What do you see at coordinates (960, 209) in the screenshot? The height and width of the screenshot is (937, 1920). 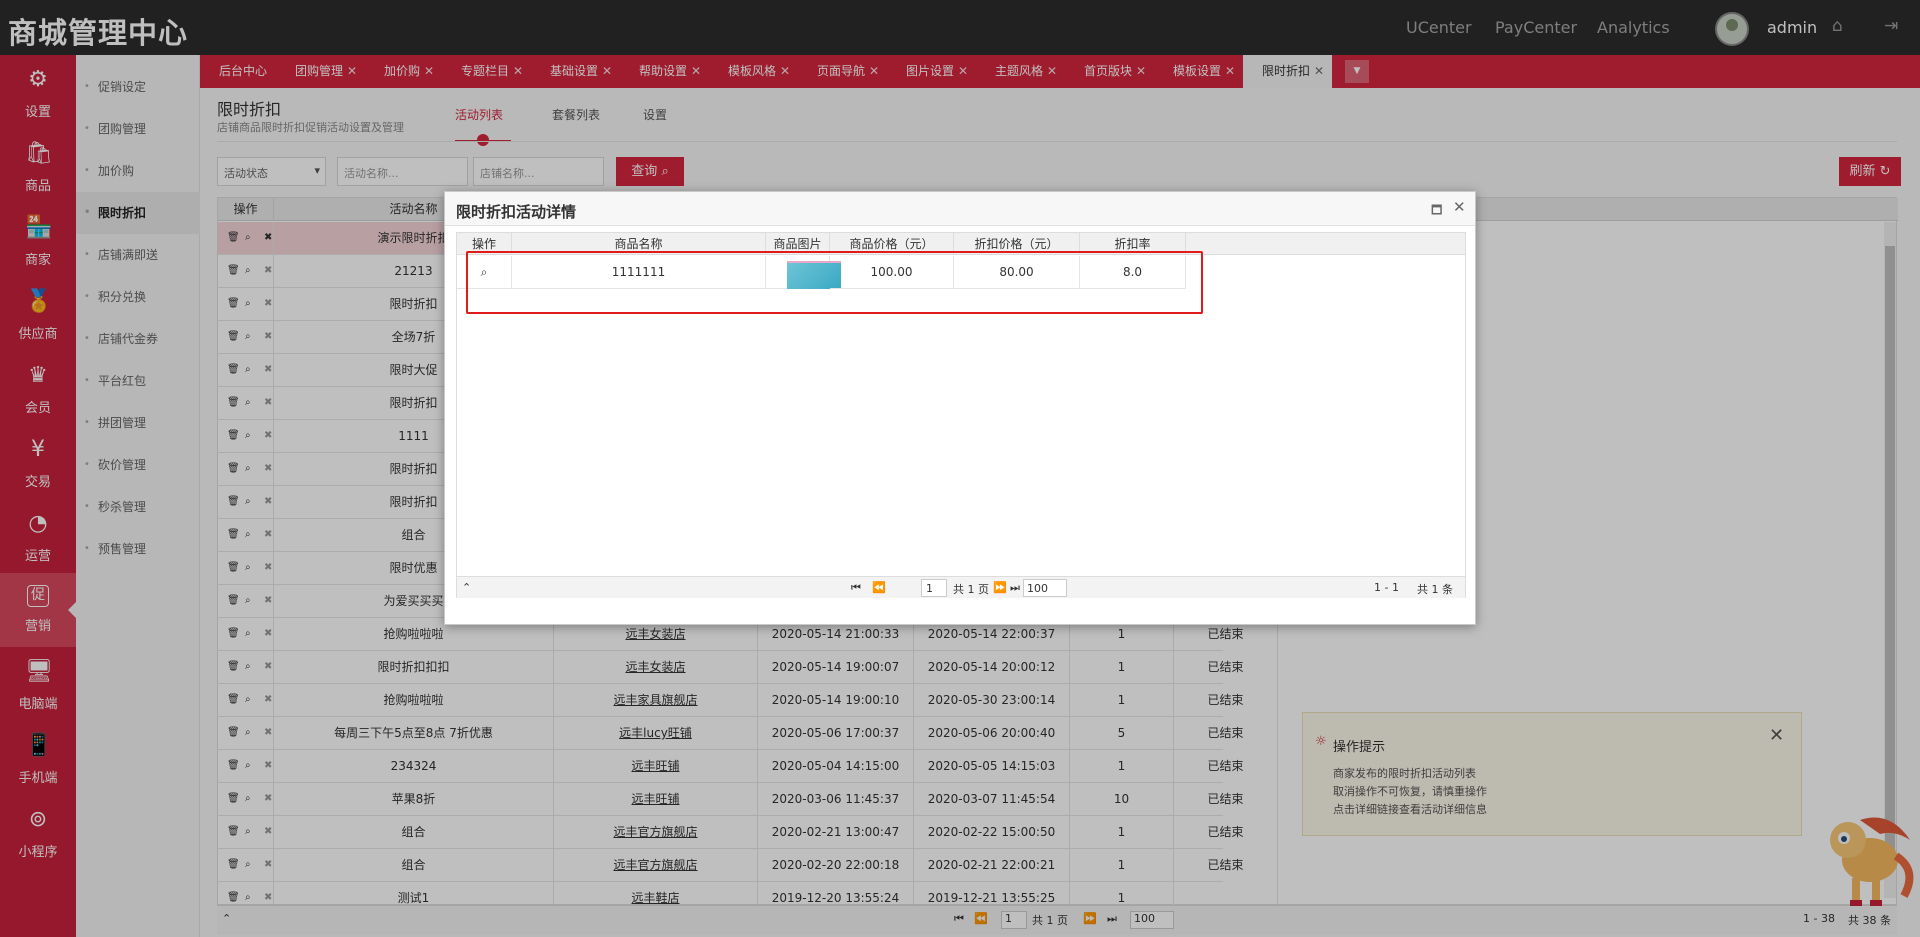 I see `dialog-header: 限时折扣活动详情 🗖 ✕` at bounding box center [960, 209].